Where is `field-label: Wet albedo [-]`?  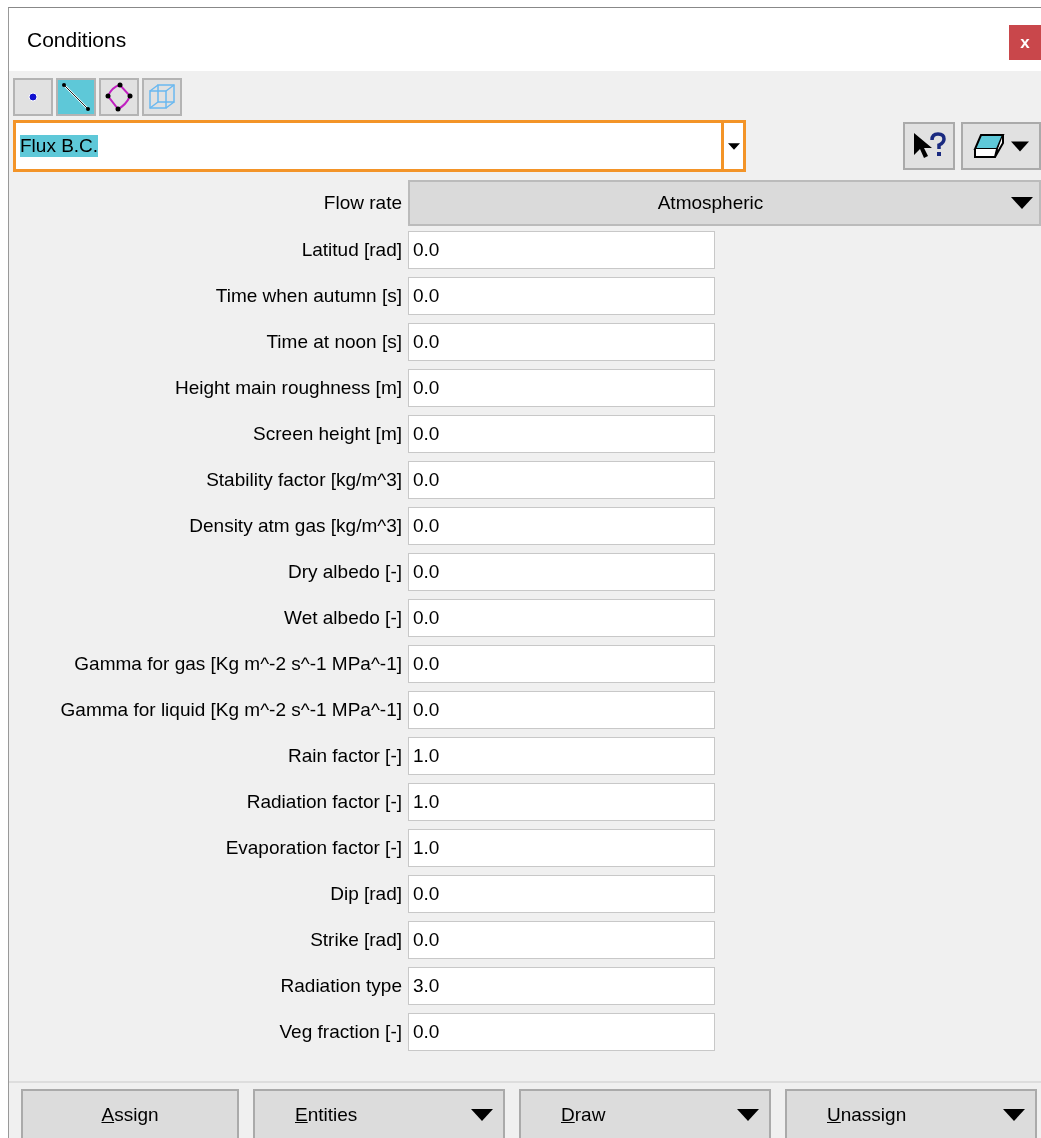 field-label: Wet albedo [-] is located at coordinates (343, 618).